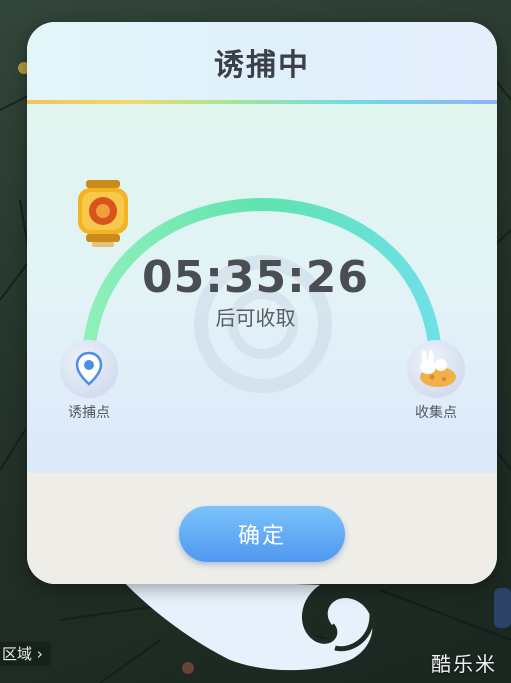 Image resolution: width=511 pixels, height=683 pixels. I want to click on collection-point-label: 收集点, so click(436, 413).